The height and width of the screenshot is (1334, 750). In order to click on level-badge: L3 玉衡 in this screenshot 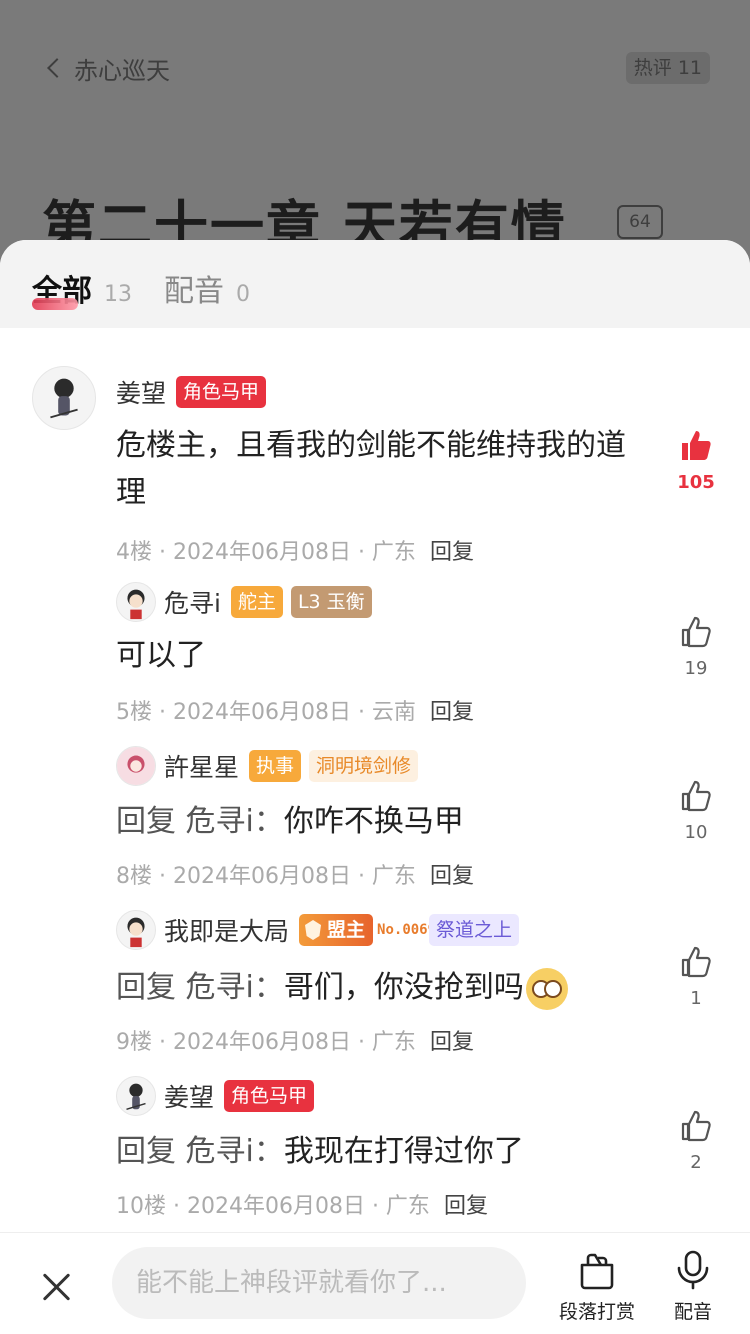, I will do `click(331, 602)`.